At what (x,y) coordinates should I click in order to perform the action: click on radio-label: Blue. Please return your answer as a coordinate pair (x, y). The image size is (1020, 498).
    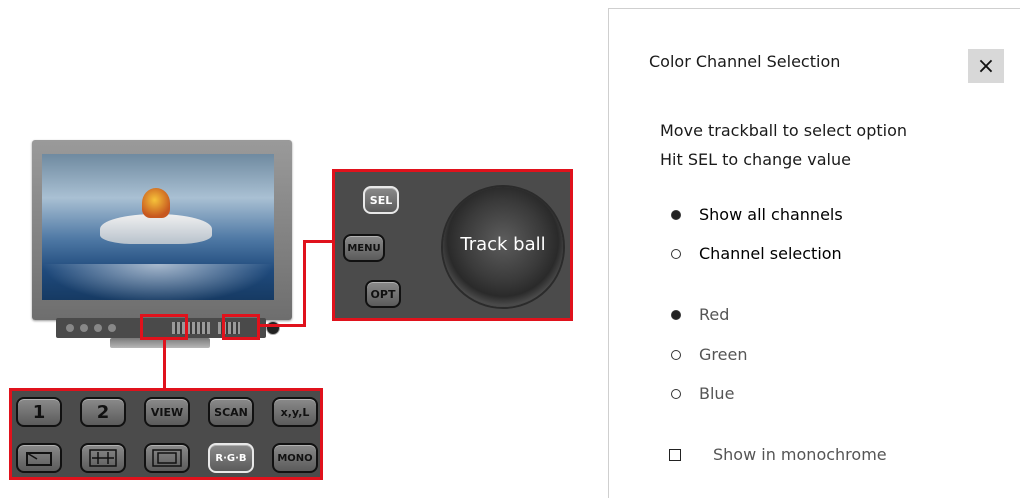
    Looking at the image, I should click on (717, 393).